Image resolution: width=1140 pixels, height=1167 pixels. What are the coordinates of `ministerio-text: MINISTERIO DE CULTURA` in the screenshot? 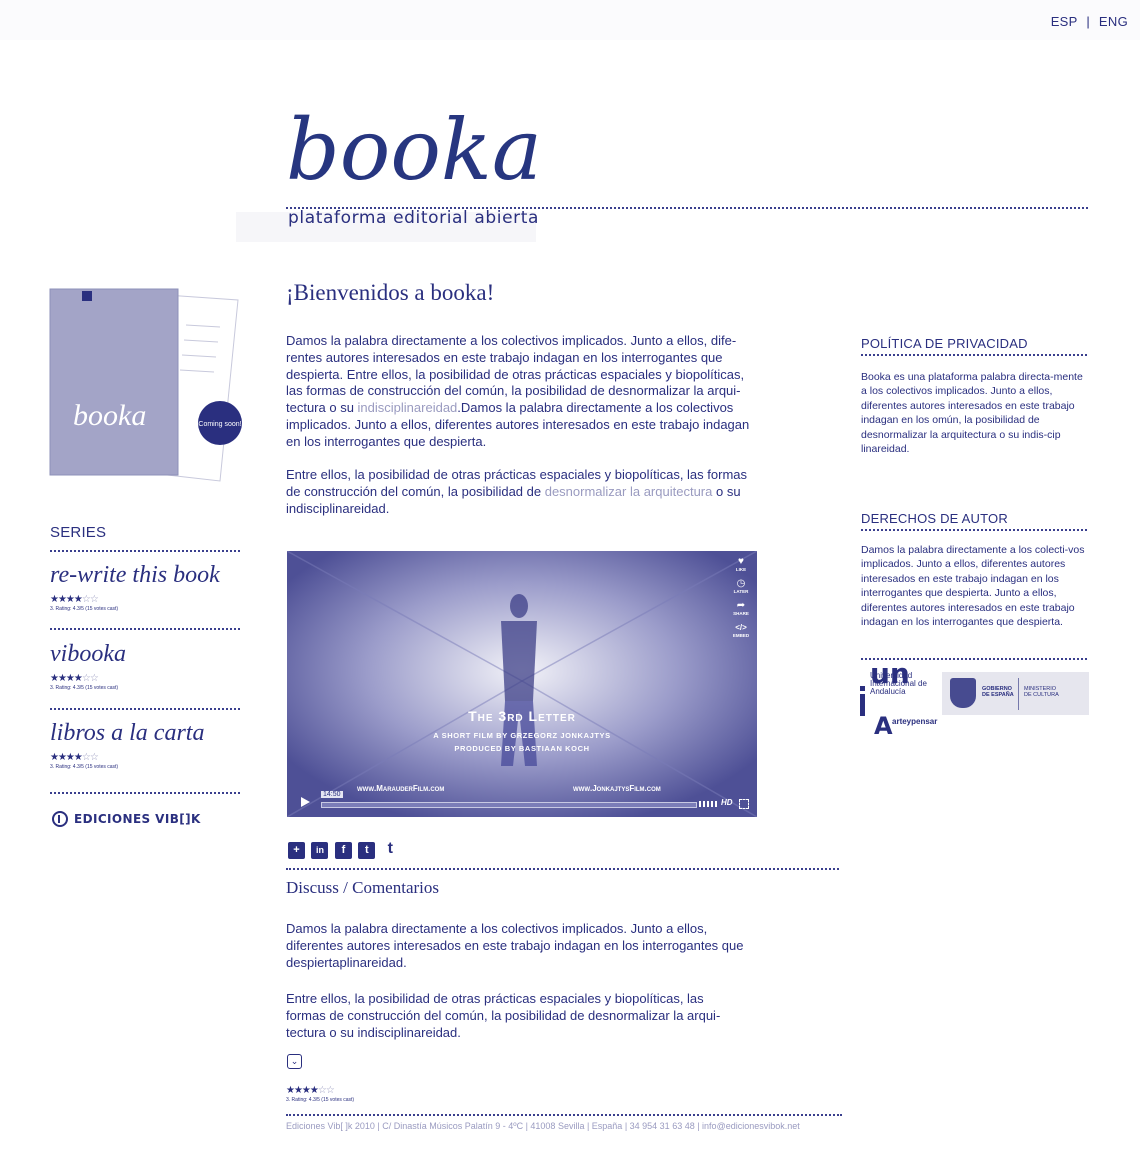 It's located at (1041, 692).